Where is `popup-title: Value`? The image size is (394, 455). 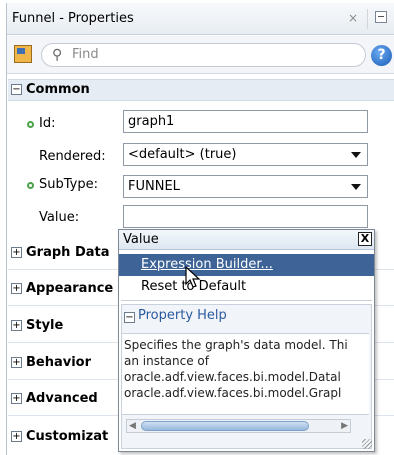 popup-title: Value is located at coordinates (141, 239).